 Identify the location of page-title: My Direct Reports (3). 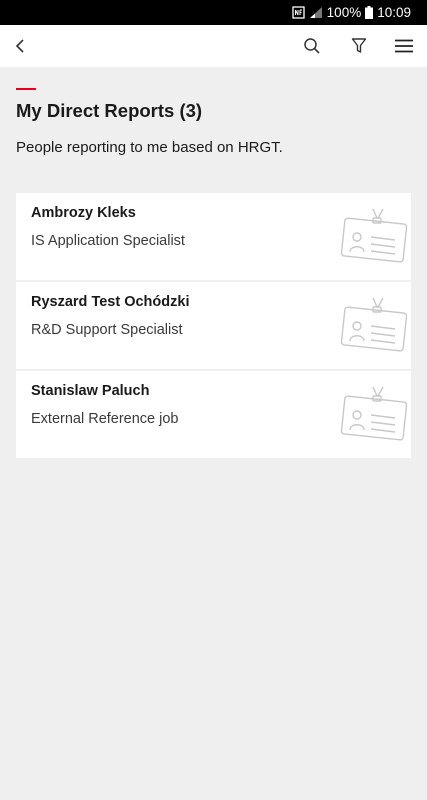
(109, 110).